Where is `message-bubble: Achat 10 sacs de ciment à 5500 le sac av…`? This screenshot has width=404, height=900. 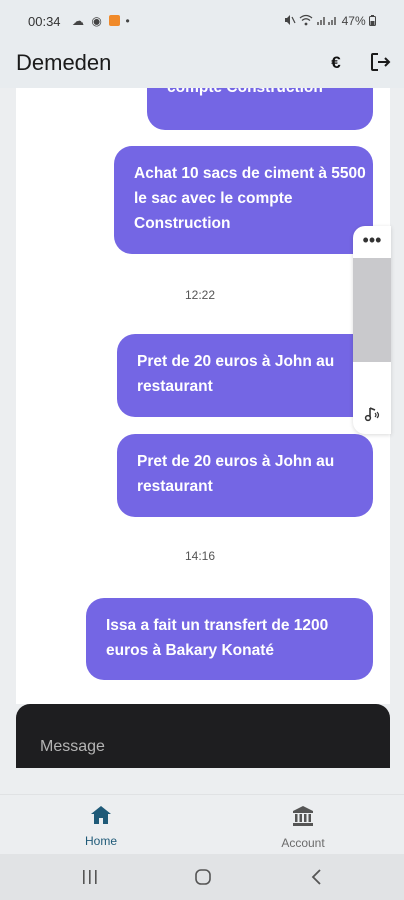
message-bubble: Achat 10 sacs de ciment à 5500 le sac av… is located at coordinates (243, 200).